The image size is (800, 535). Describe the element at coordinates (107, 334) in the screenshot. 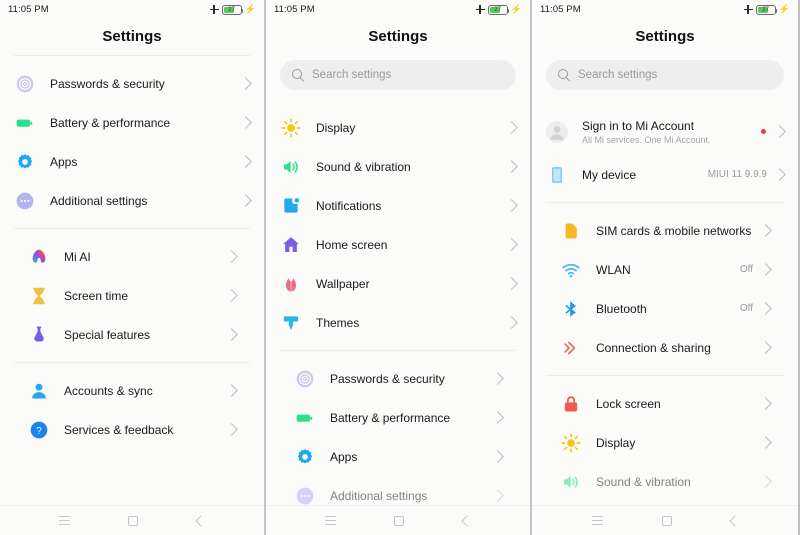

I see `settings-row-label: Special features` at that location.